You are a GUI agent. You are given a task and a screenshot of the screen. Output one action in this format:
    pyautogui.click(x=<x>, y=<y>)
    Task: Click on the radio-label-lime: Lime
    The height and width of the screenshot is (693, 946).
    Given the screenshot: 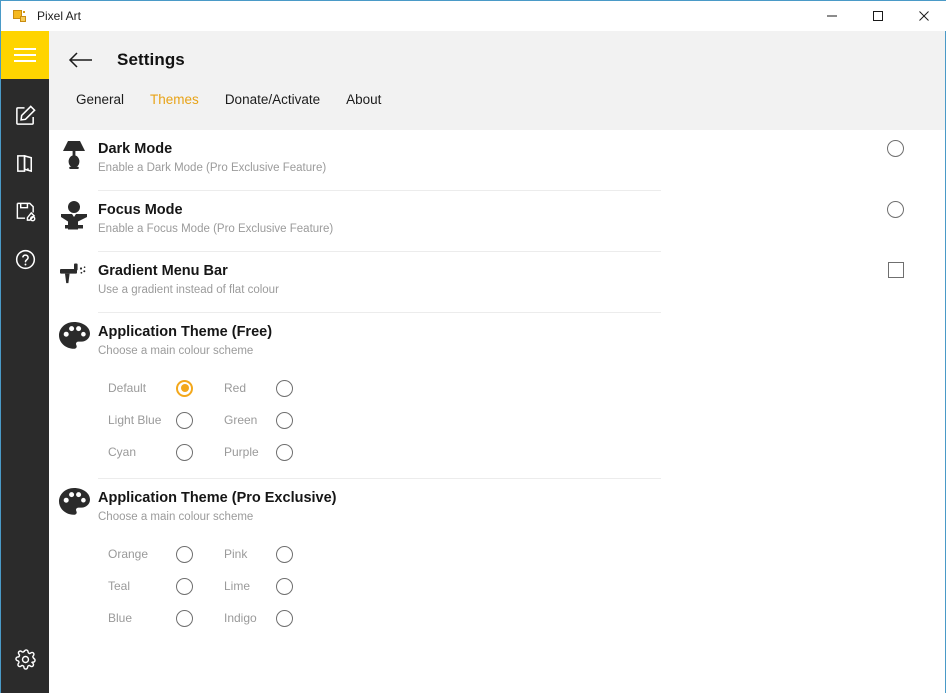 What is the action you would take?
    pyautogui.click(x=237, y=586)
    